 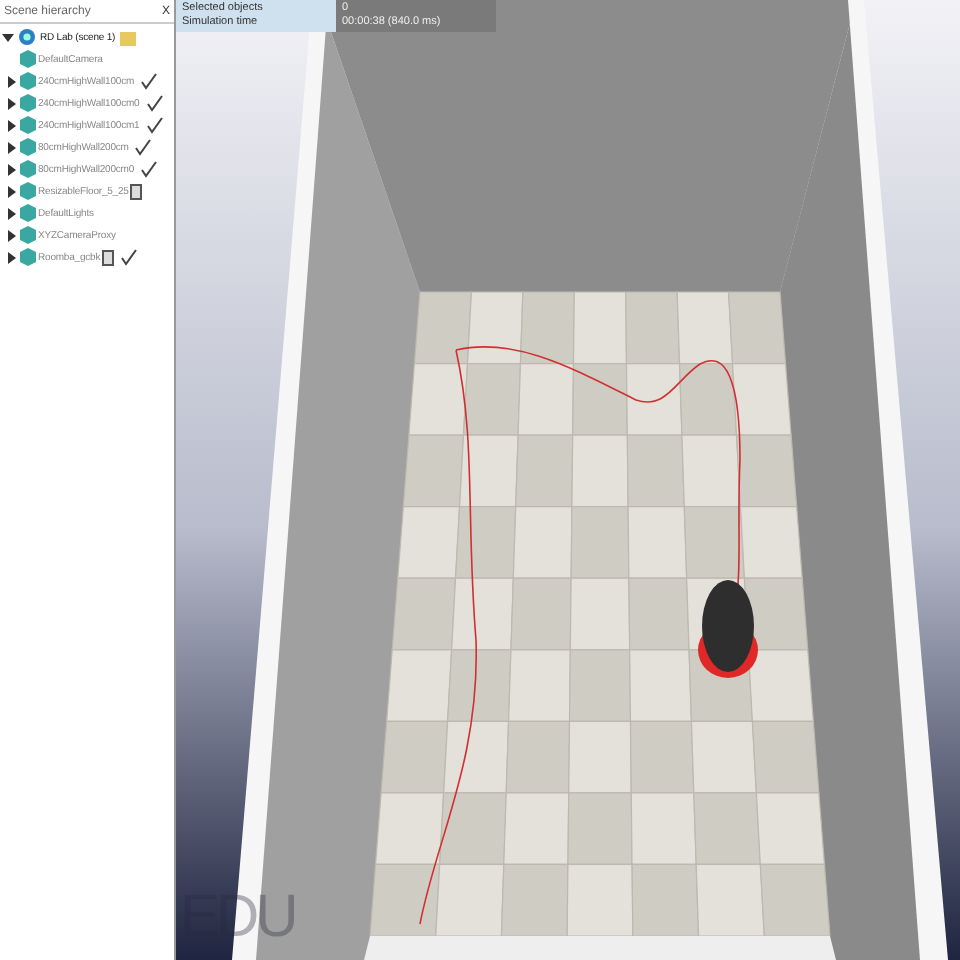 I want to click on robot-drawing, so click(x=728, y=629).